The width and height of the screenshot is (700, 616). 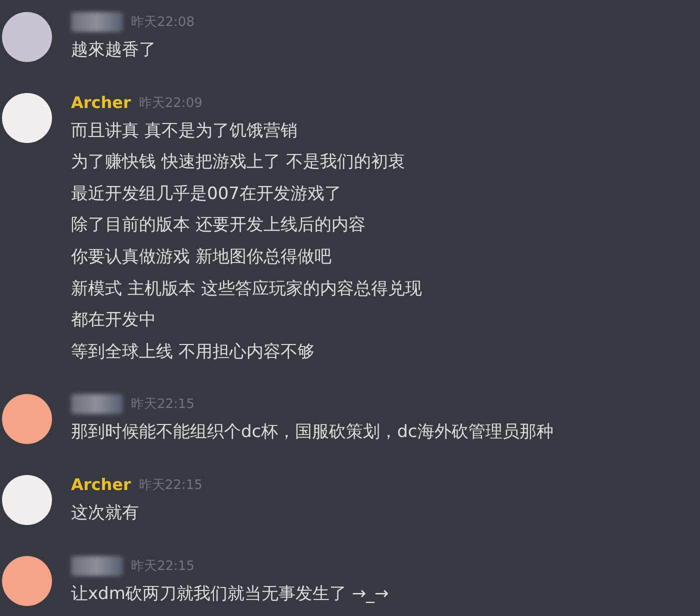 I want to click on message-text: 让xdm砍两刀就我们就当无事发生了 →_→, so click(x=230, y=594).